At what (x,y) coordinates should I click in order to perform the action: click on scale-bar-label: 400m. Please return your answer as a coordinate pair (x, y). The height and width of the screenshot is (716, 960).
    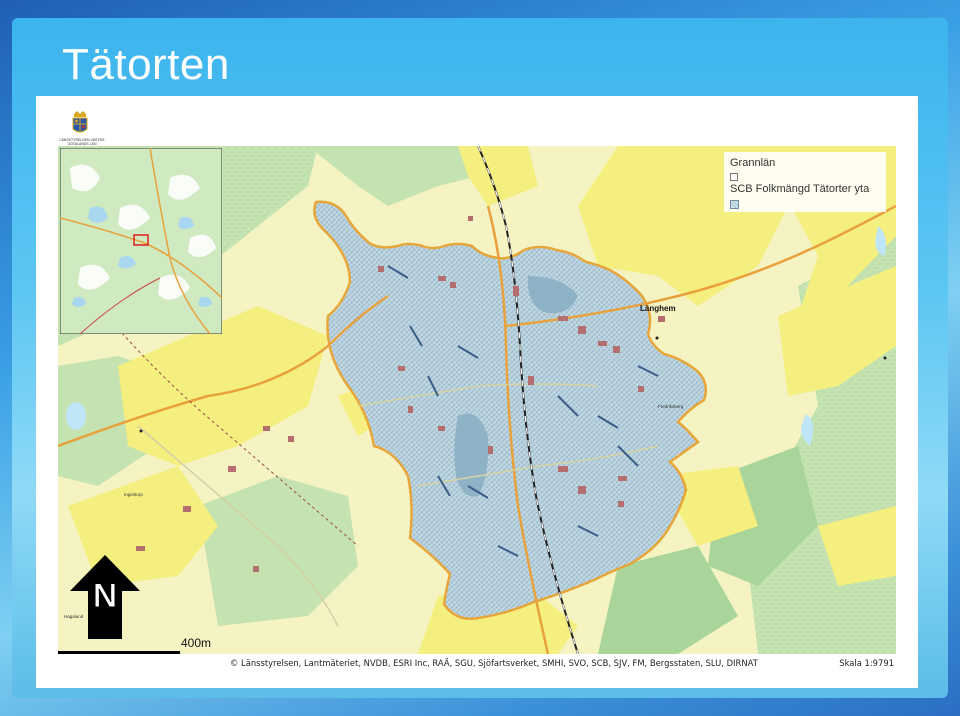
    Looking at the image, I should click on (196, 643).